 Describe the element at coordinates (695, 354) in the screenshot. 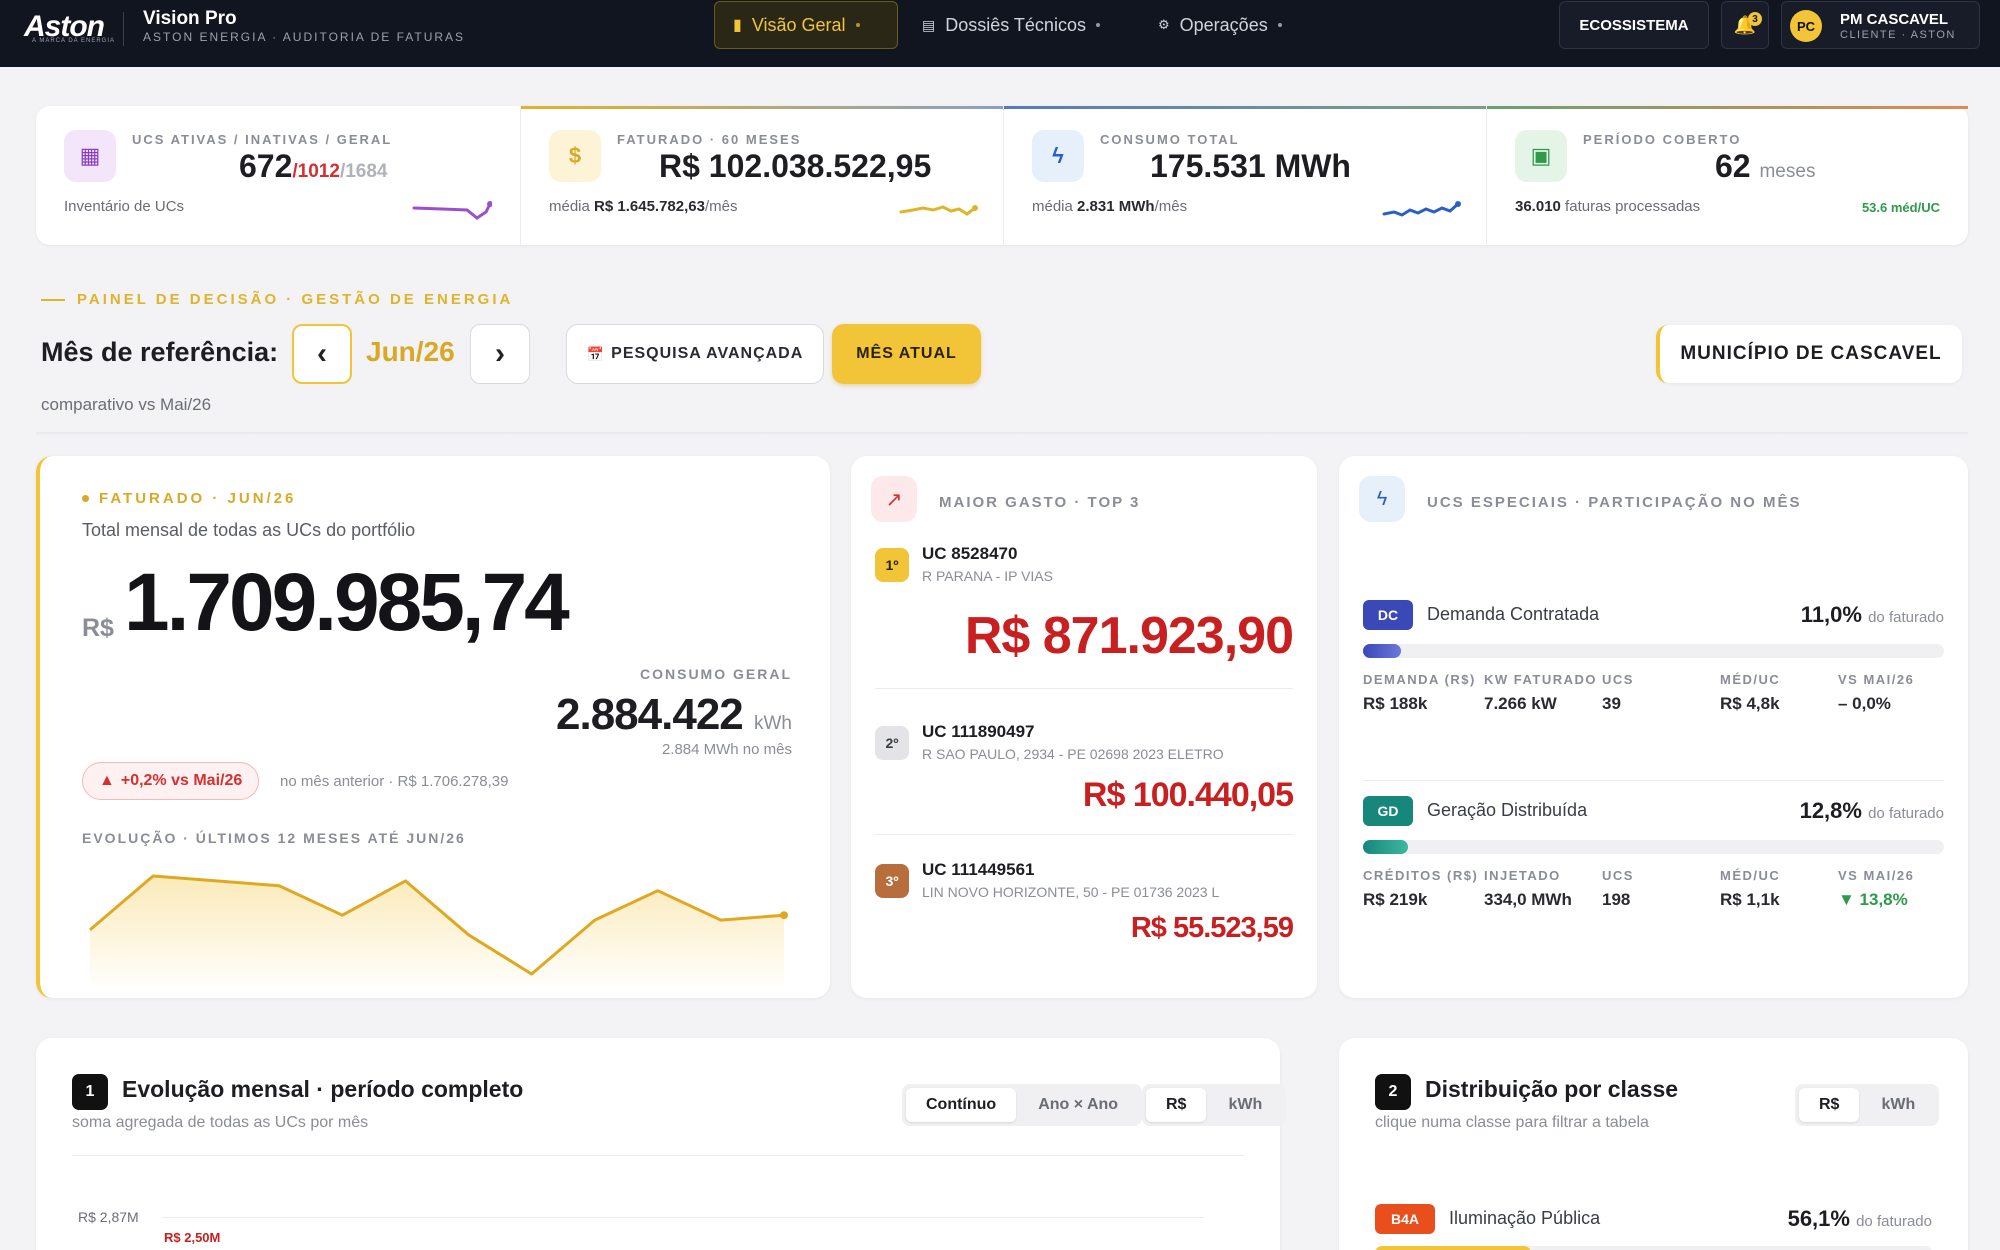

I see `advanced-search-button: 📅 PESQUISA AVANÇADA` at that location.